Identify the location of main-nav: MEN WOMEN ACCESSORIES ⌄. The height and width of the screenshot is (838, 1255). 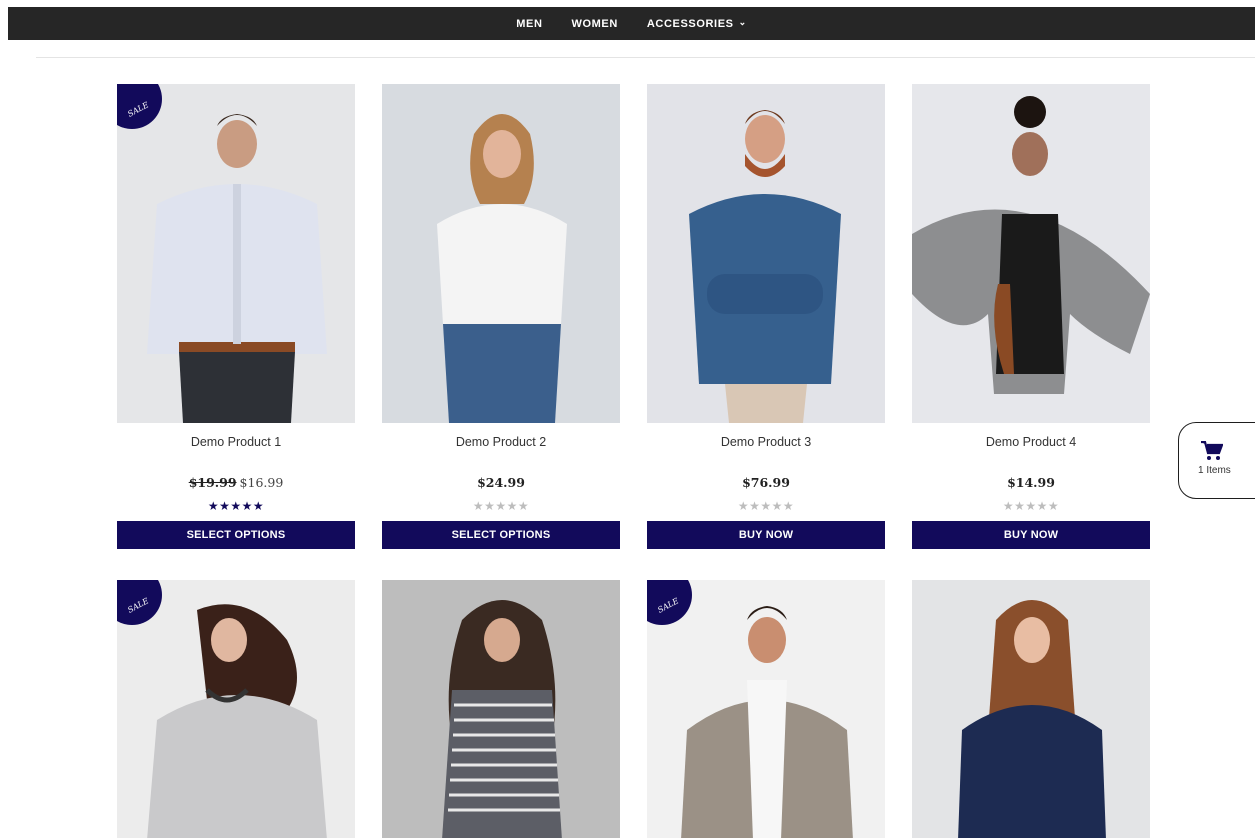
(631, 23).